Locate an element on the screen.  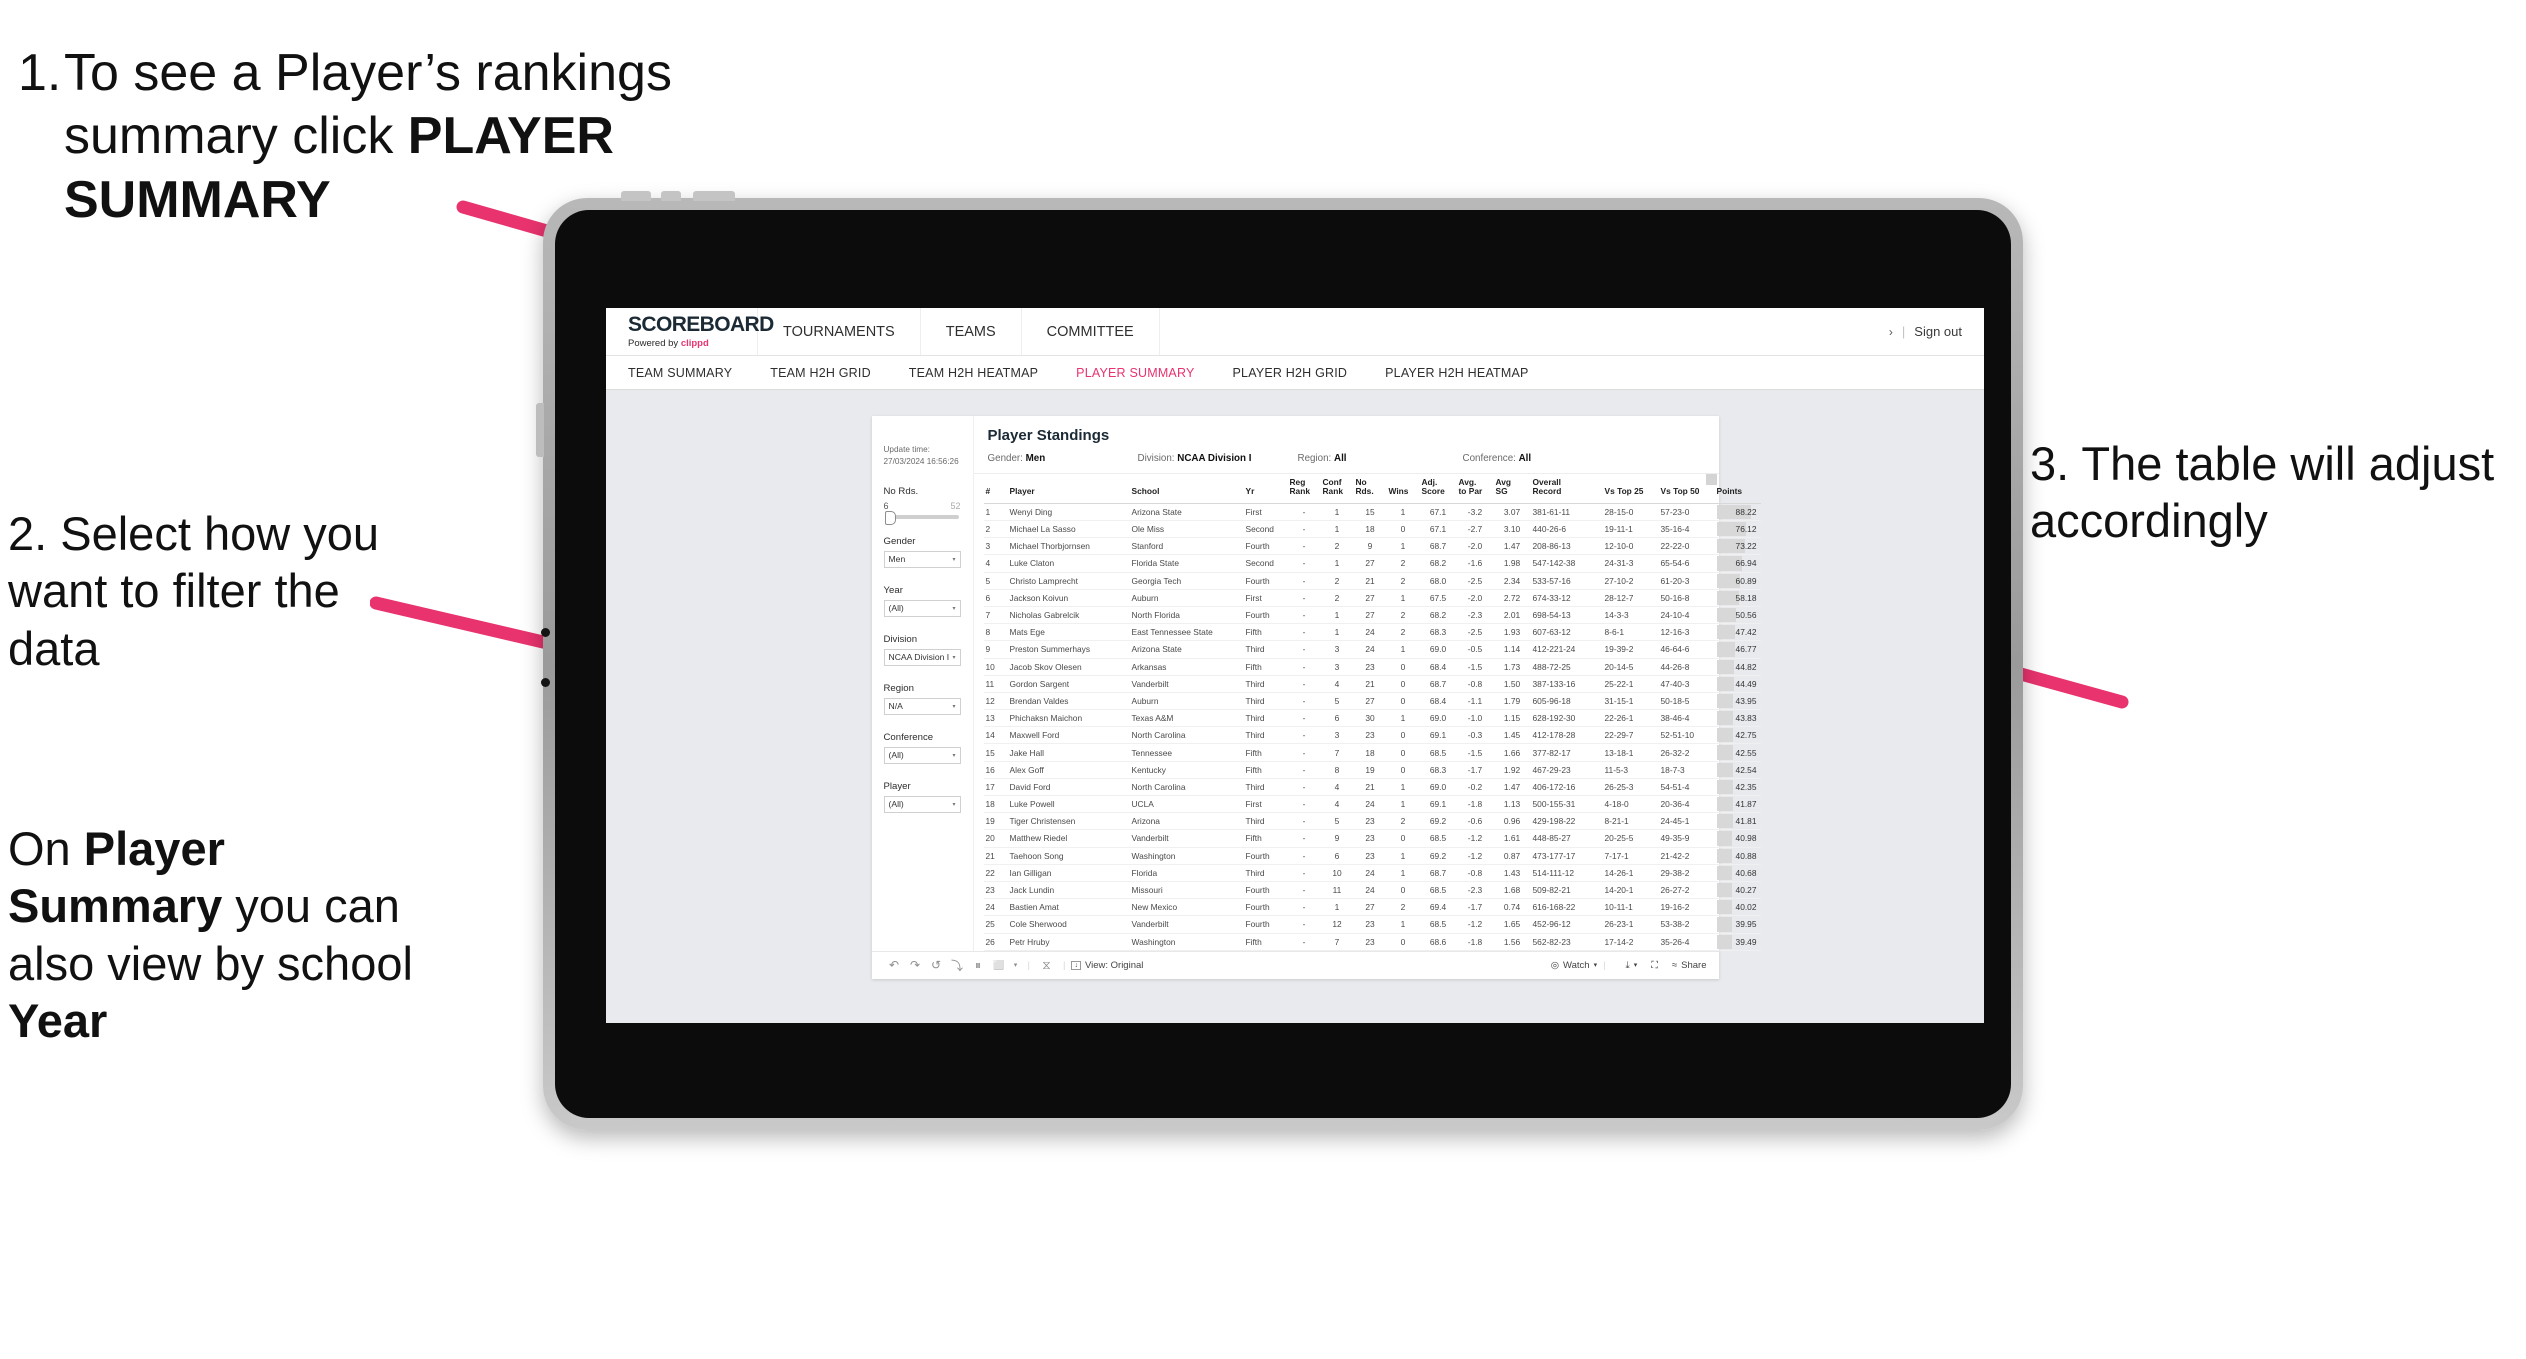
tab-player-summary: PLAYER SUMMARY is located at coordinates (1145, 373).